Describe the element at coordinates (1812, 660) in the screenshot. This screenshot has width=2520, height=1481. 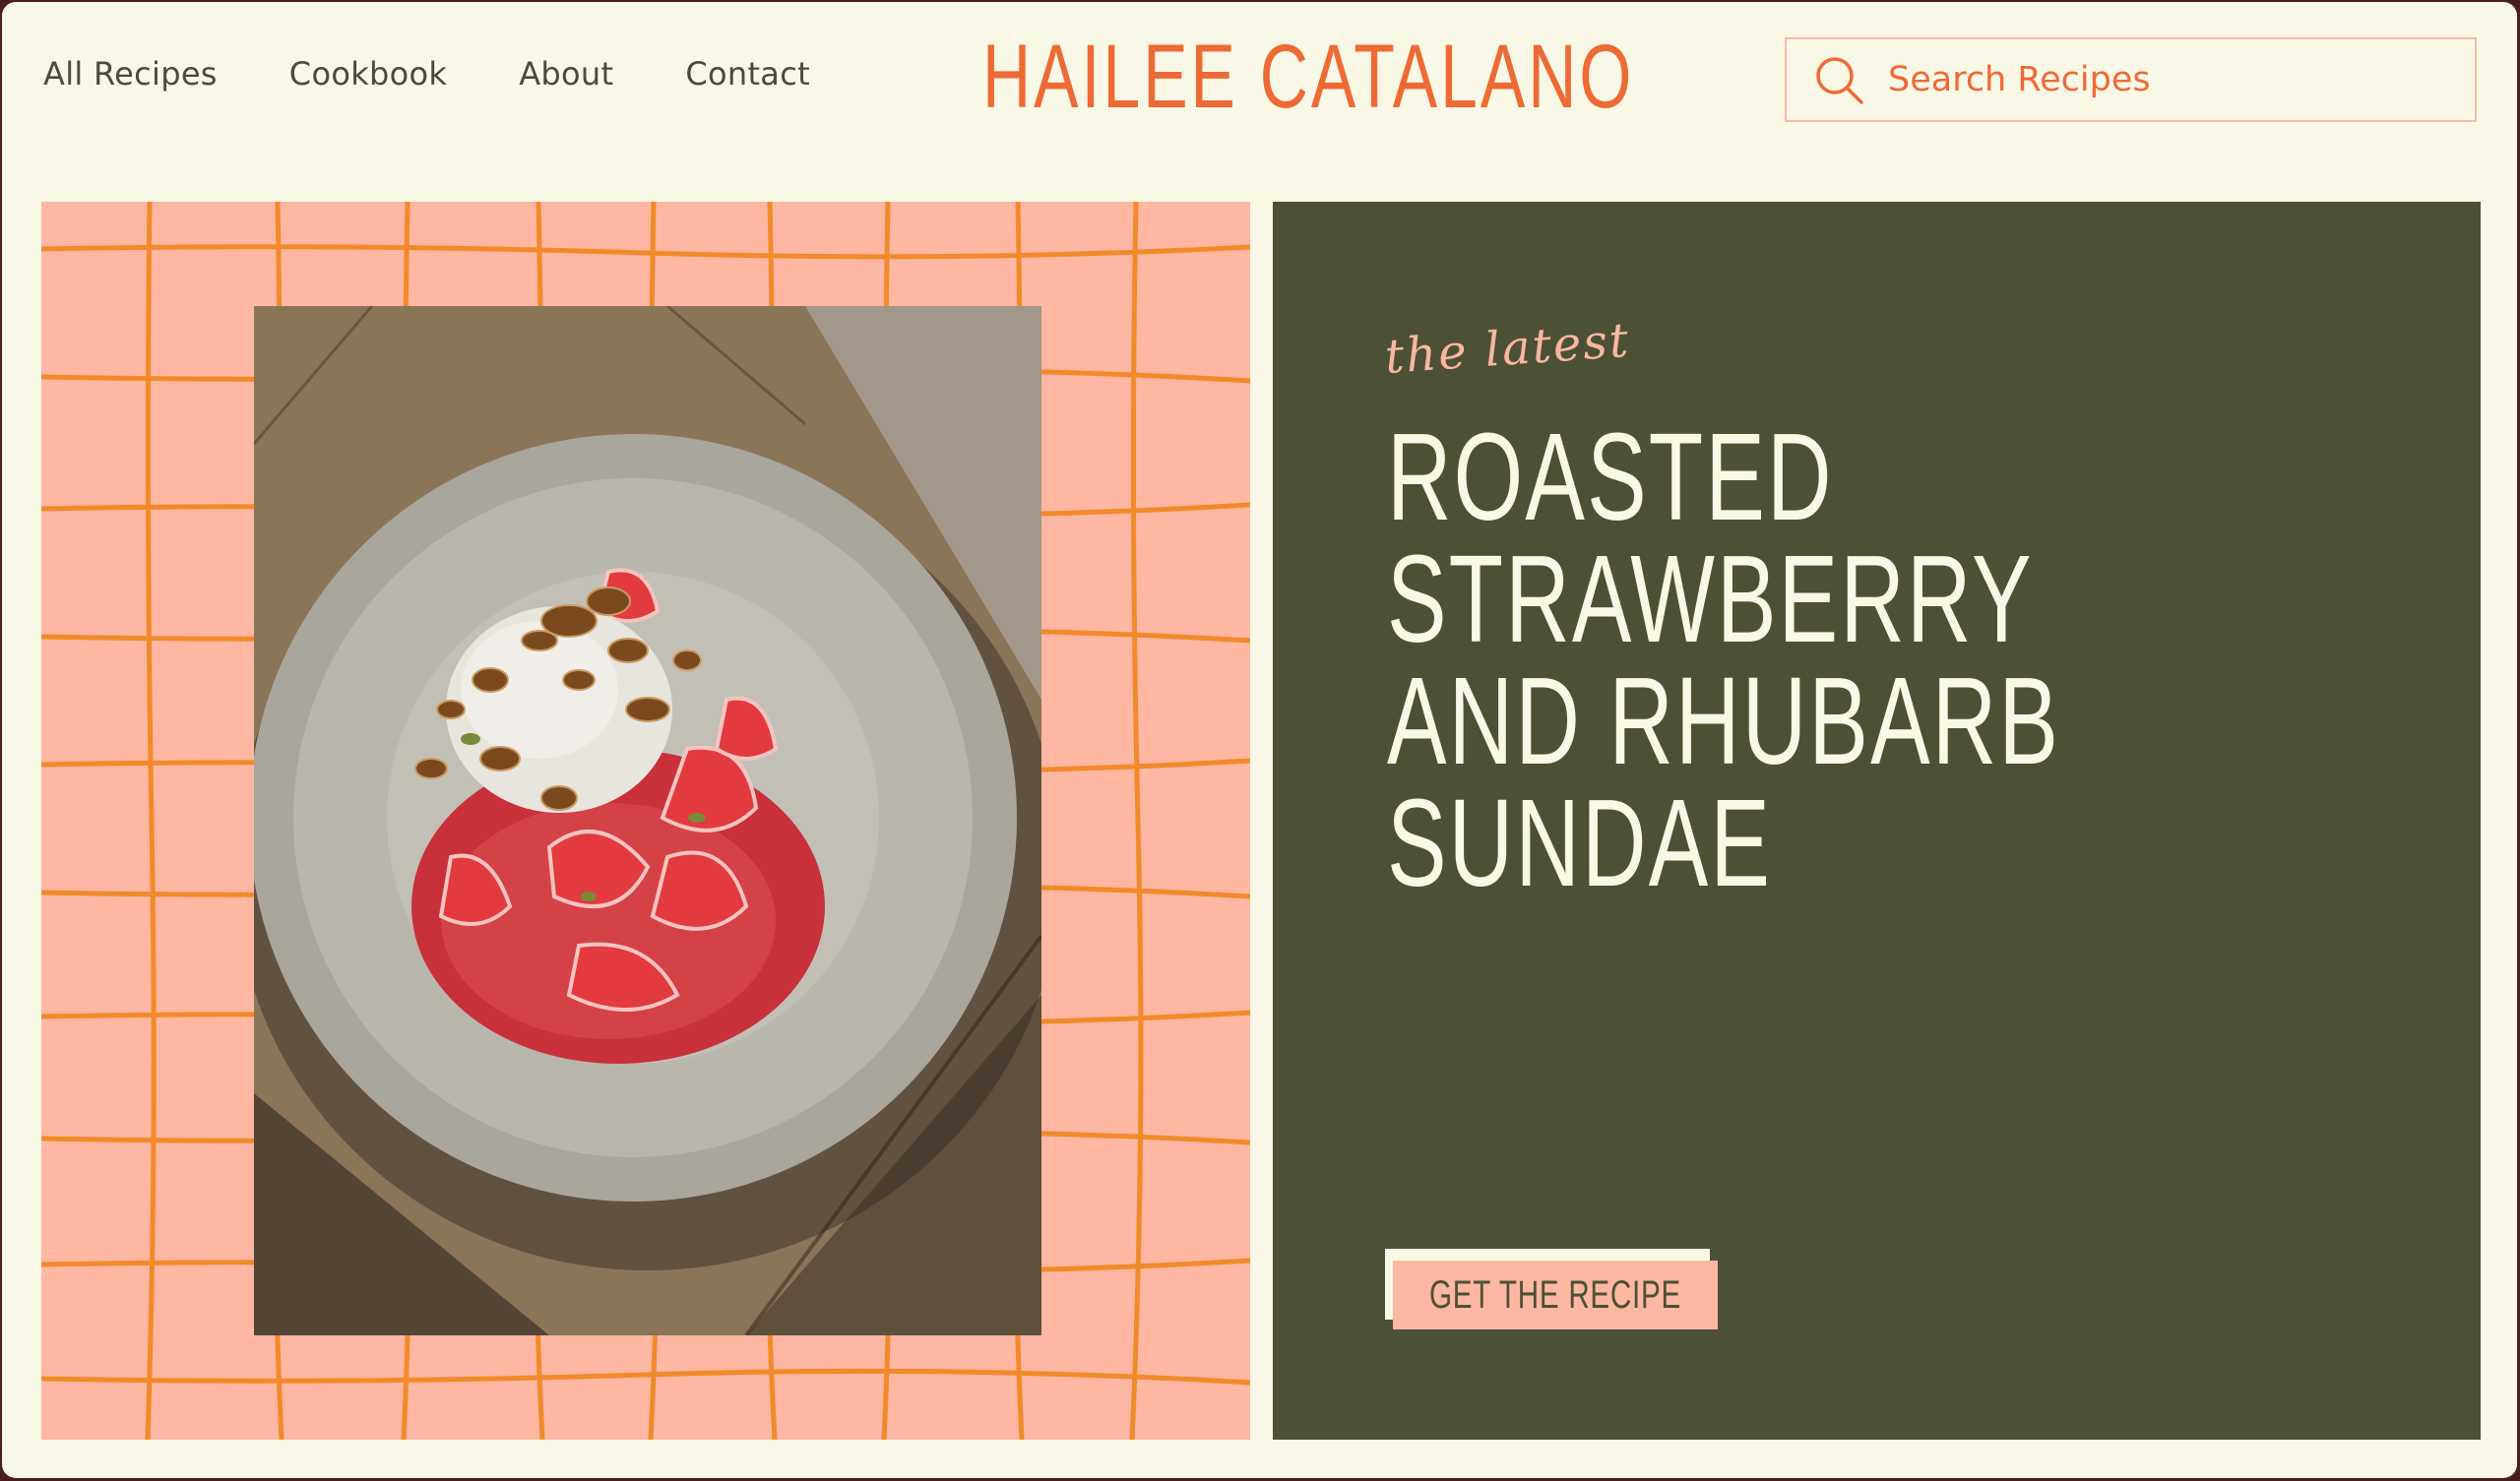
I see `hero-title: ROASTED STRAWBERRY AND RHUBARB SUNDAE` at that location.